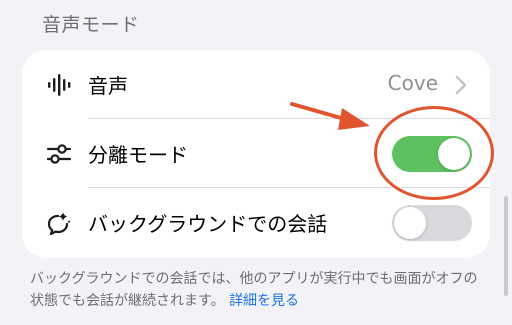 The height and width of the screenshot is (325, 512). Describe the element at coordinates (108, 86) in the screenshot. I see `voice-label: 音声` at that location.